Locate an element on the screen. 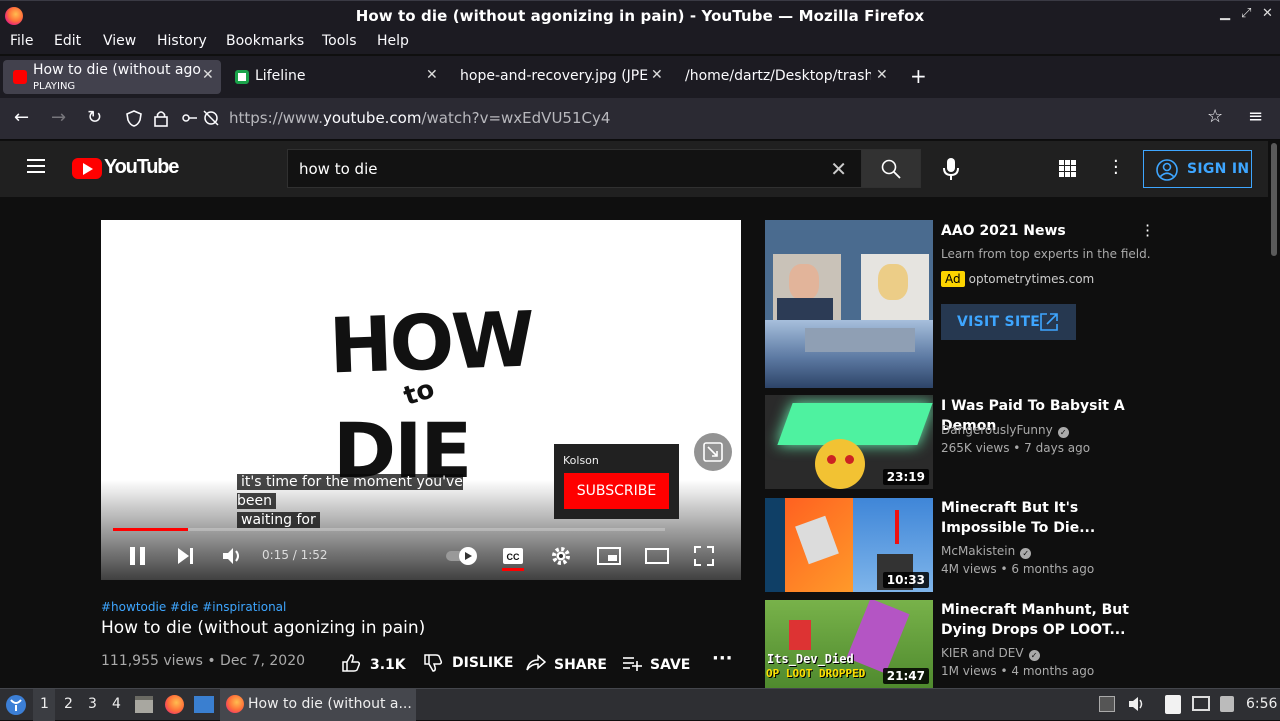 This screenshot has height=721, width=1280. start-menu-icon is located at coordinates (16, 705).